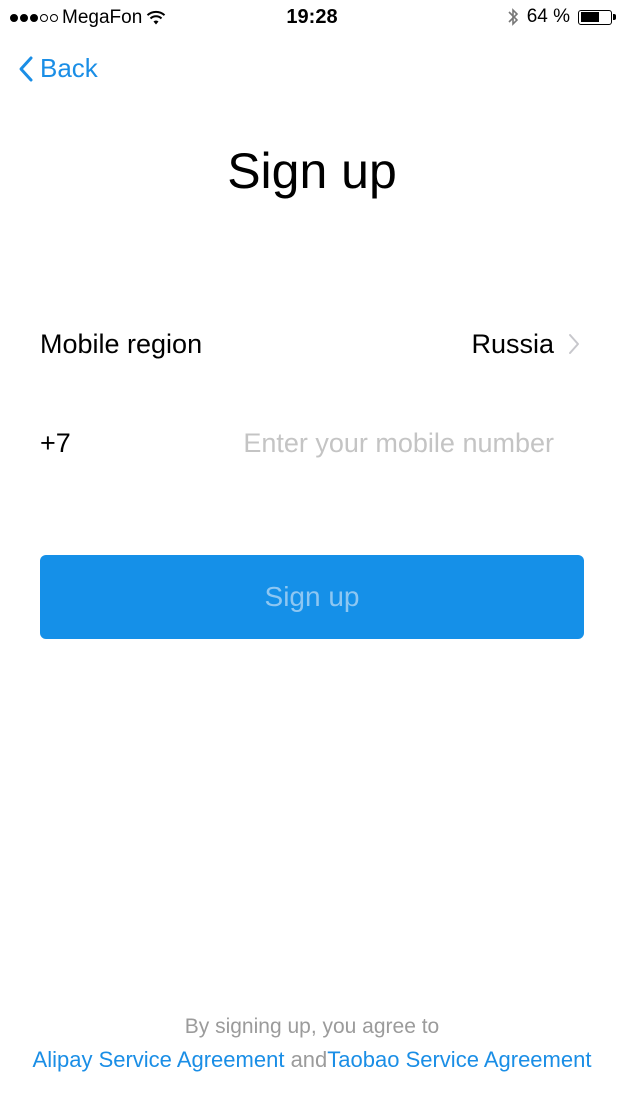  I want to click on region-label: Mobile region, so click(121, 343).